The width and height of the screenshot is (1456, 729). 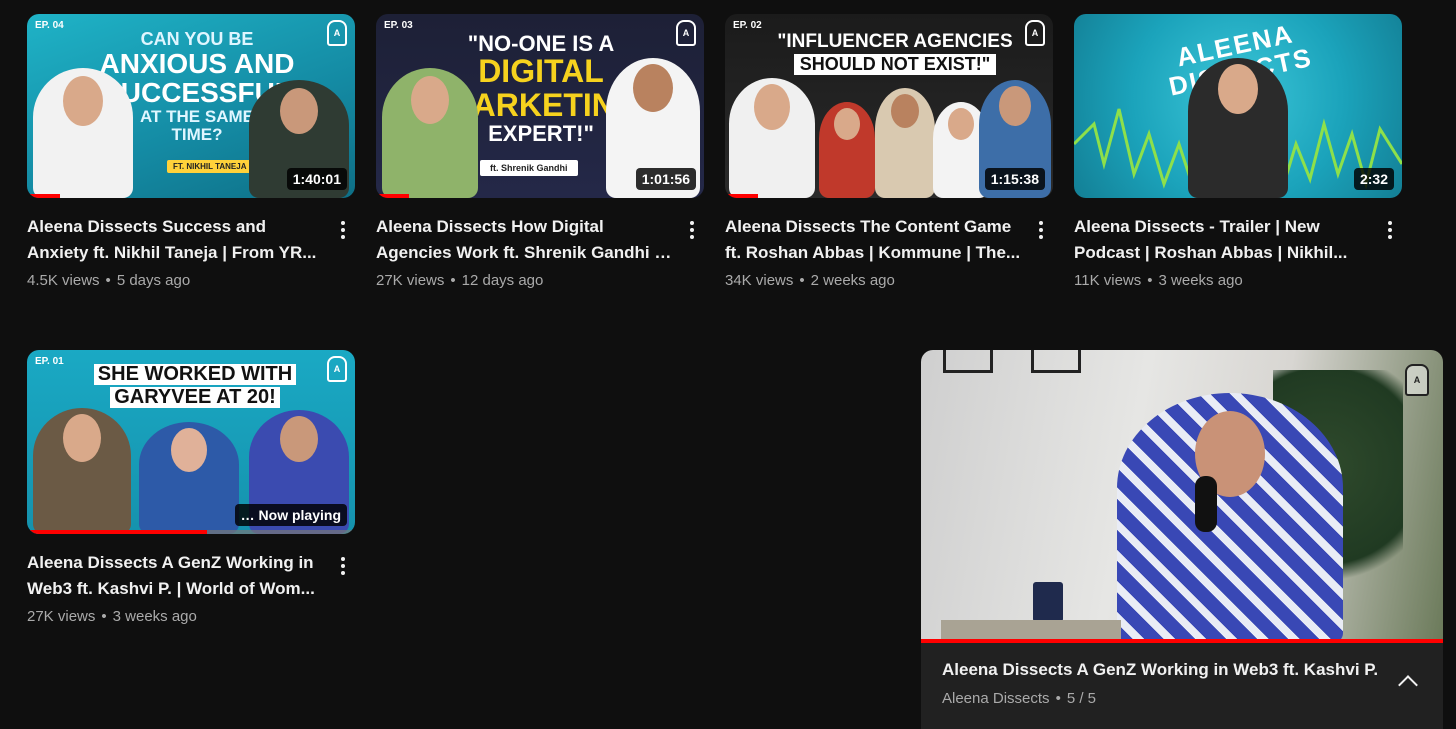 What do you see at coordinates (1373, 179) in the screenshot?
I see `duration-badge: 2:32` at bounding box center [1373, 179].